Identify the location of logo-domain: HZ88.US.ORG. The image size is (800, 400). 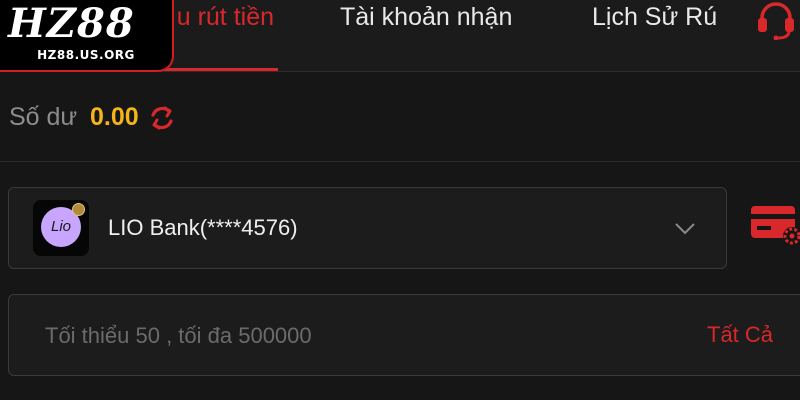
(86, 55).